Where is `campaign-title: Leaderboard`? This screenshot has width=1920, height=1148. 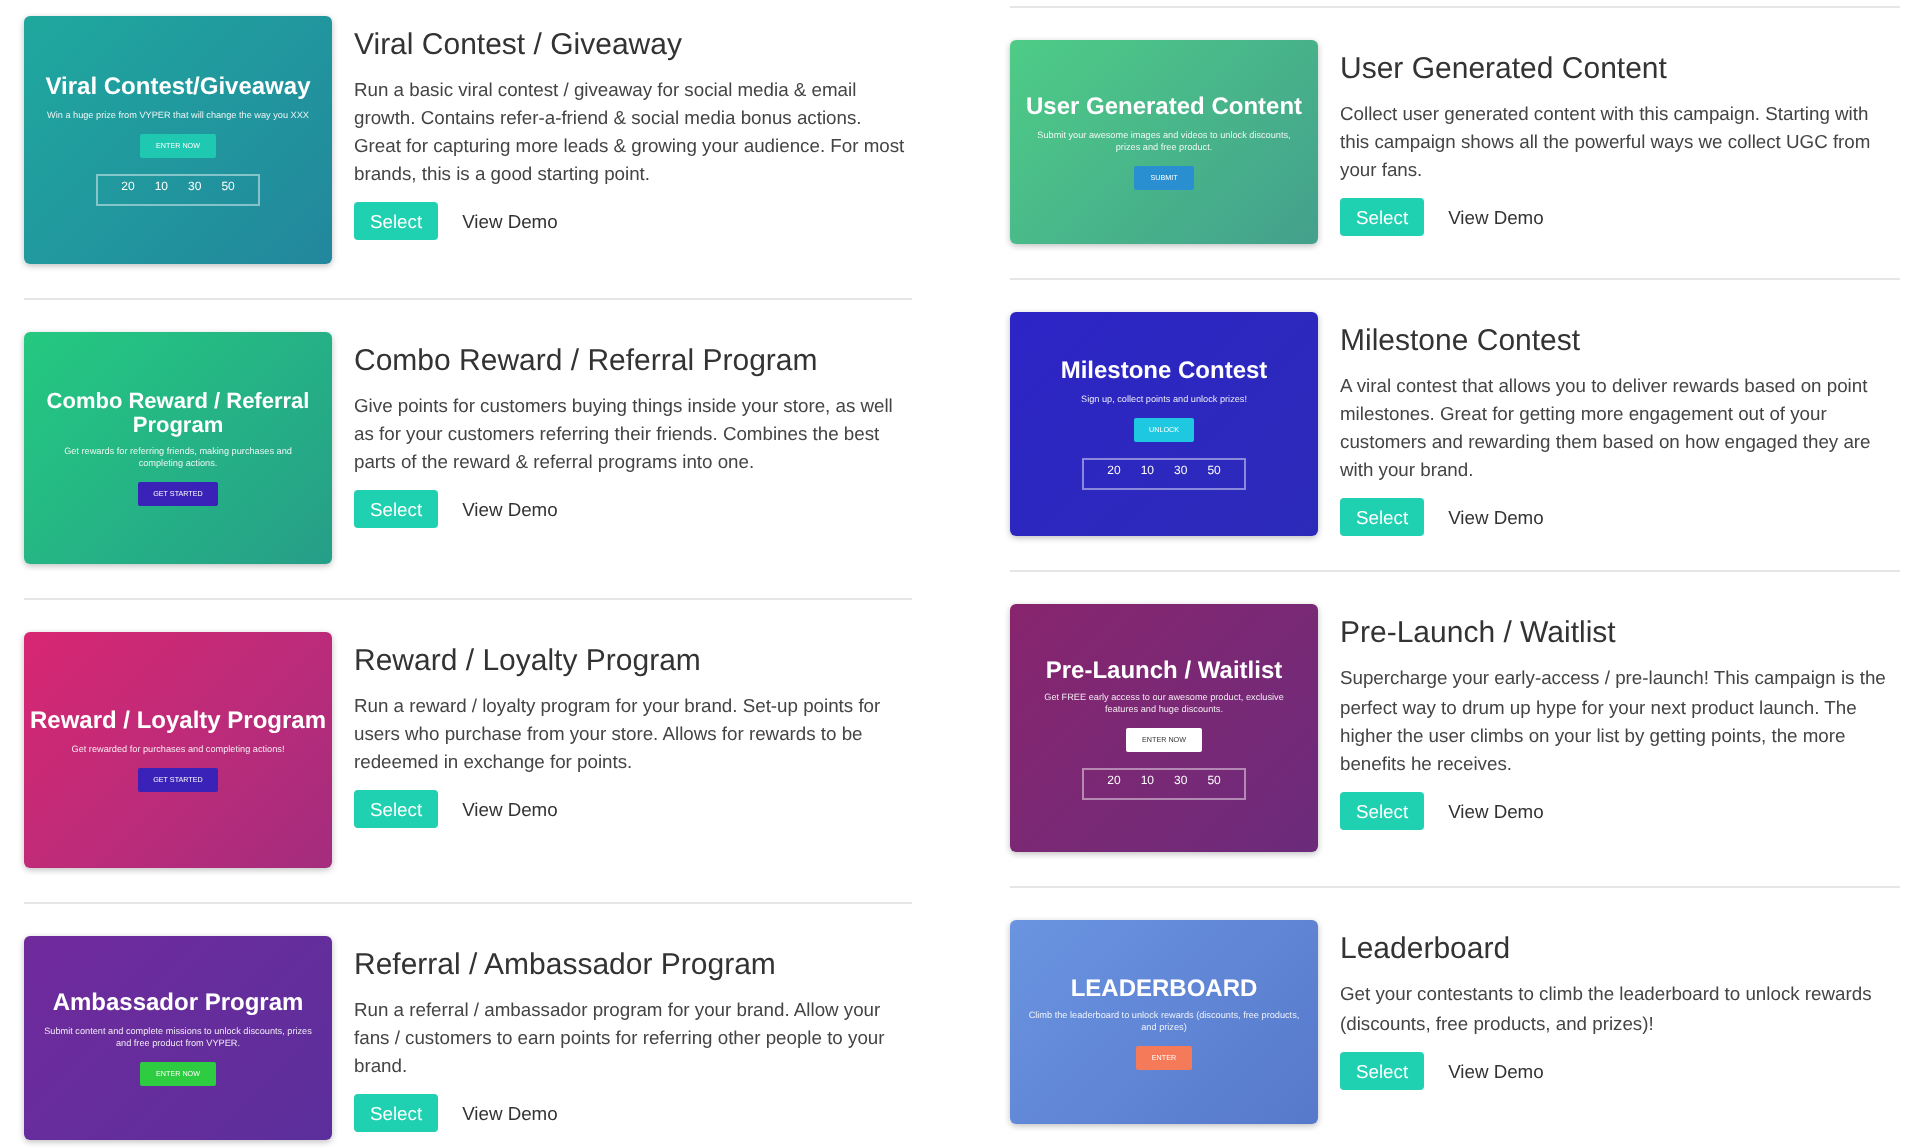
campaign-title: Leaderboard is located at coordinates (1425, 949).